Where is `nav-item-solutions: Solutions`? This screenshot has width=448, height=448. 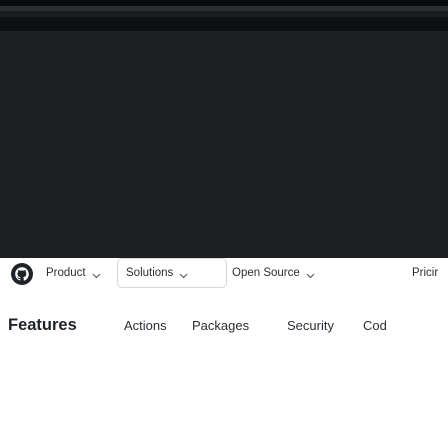 nav-item-solutions: Solutions is located at coordinates (172, 273).